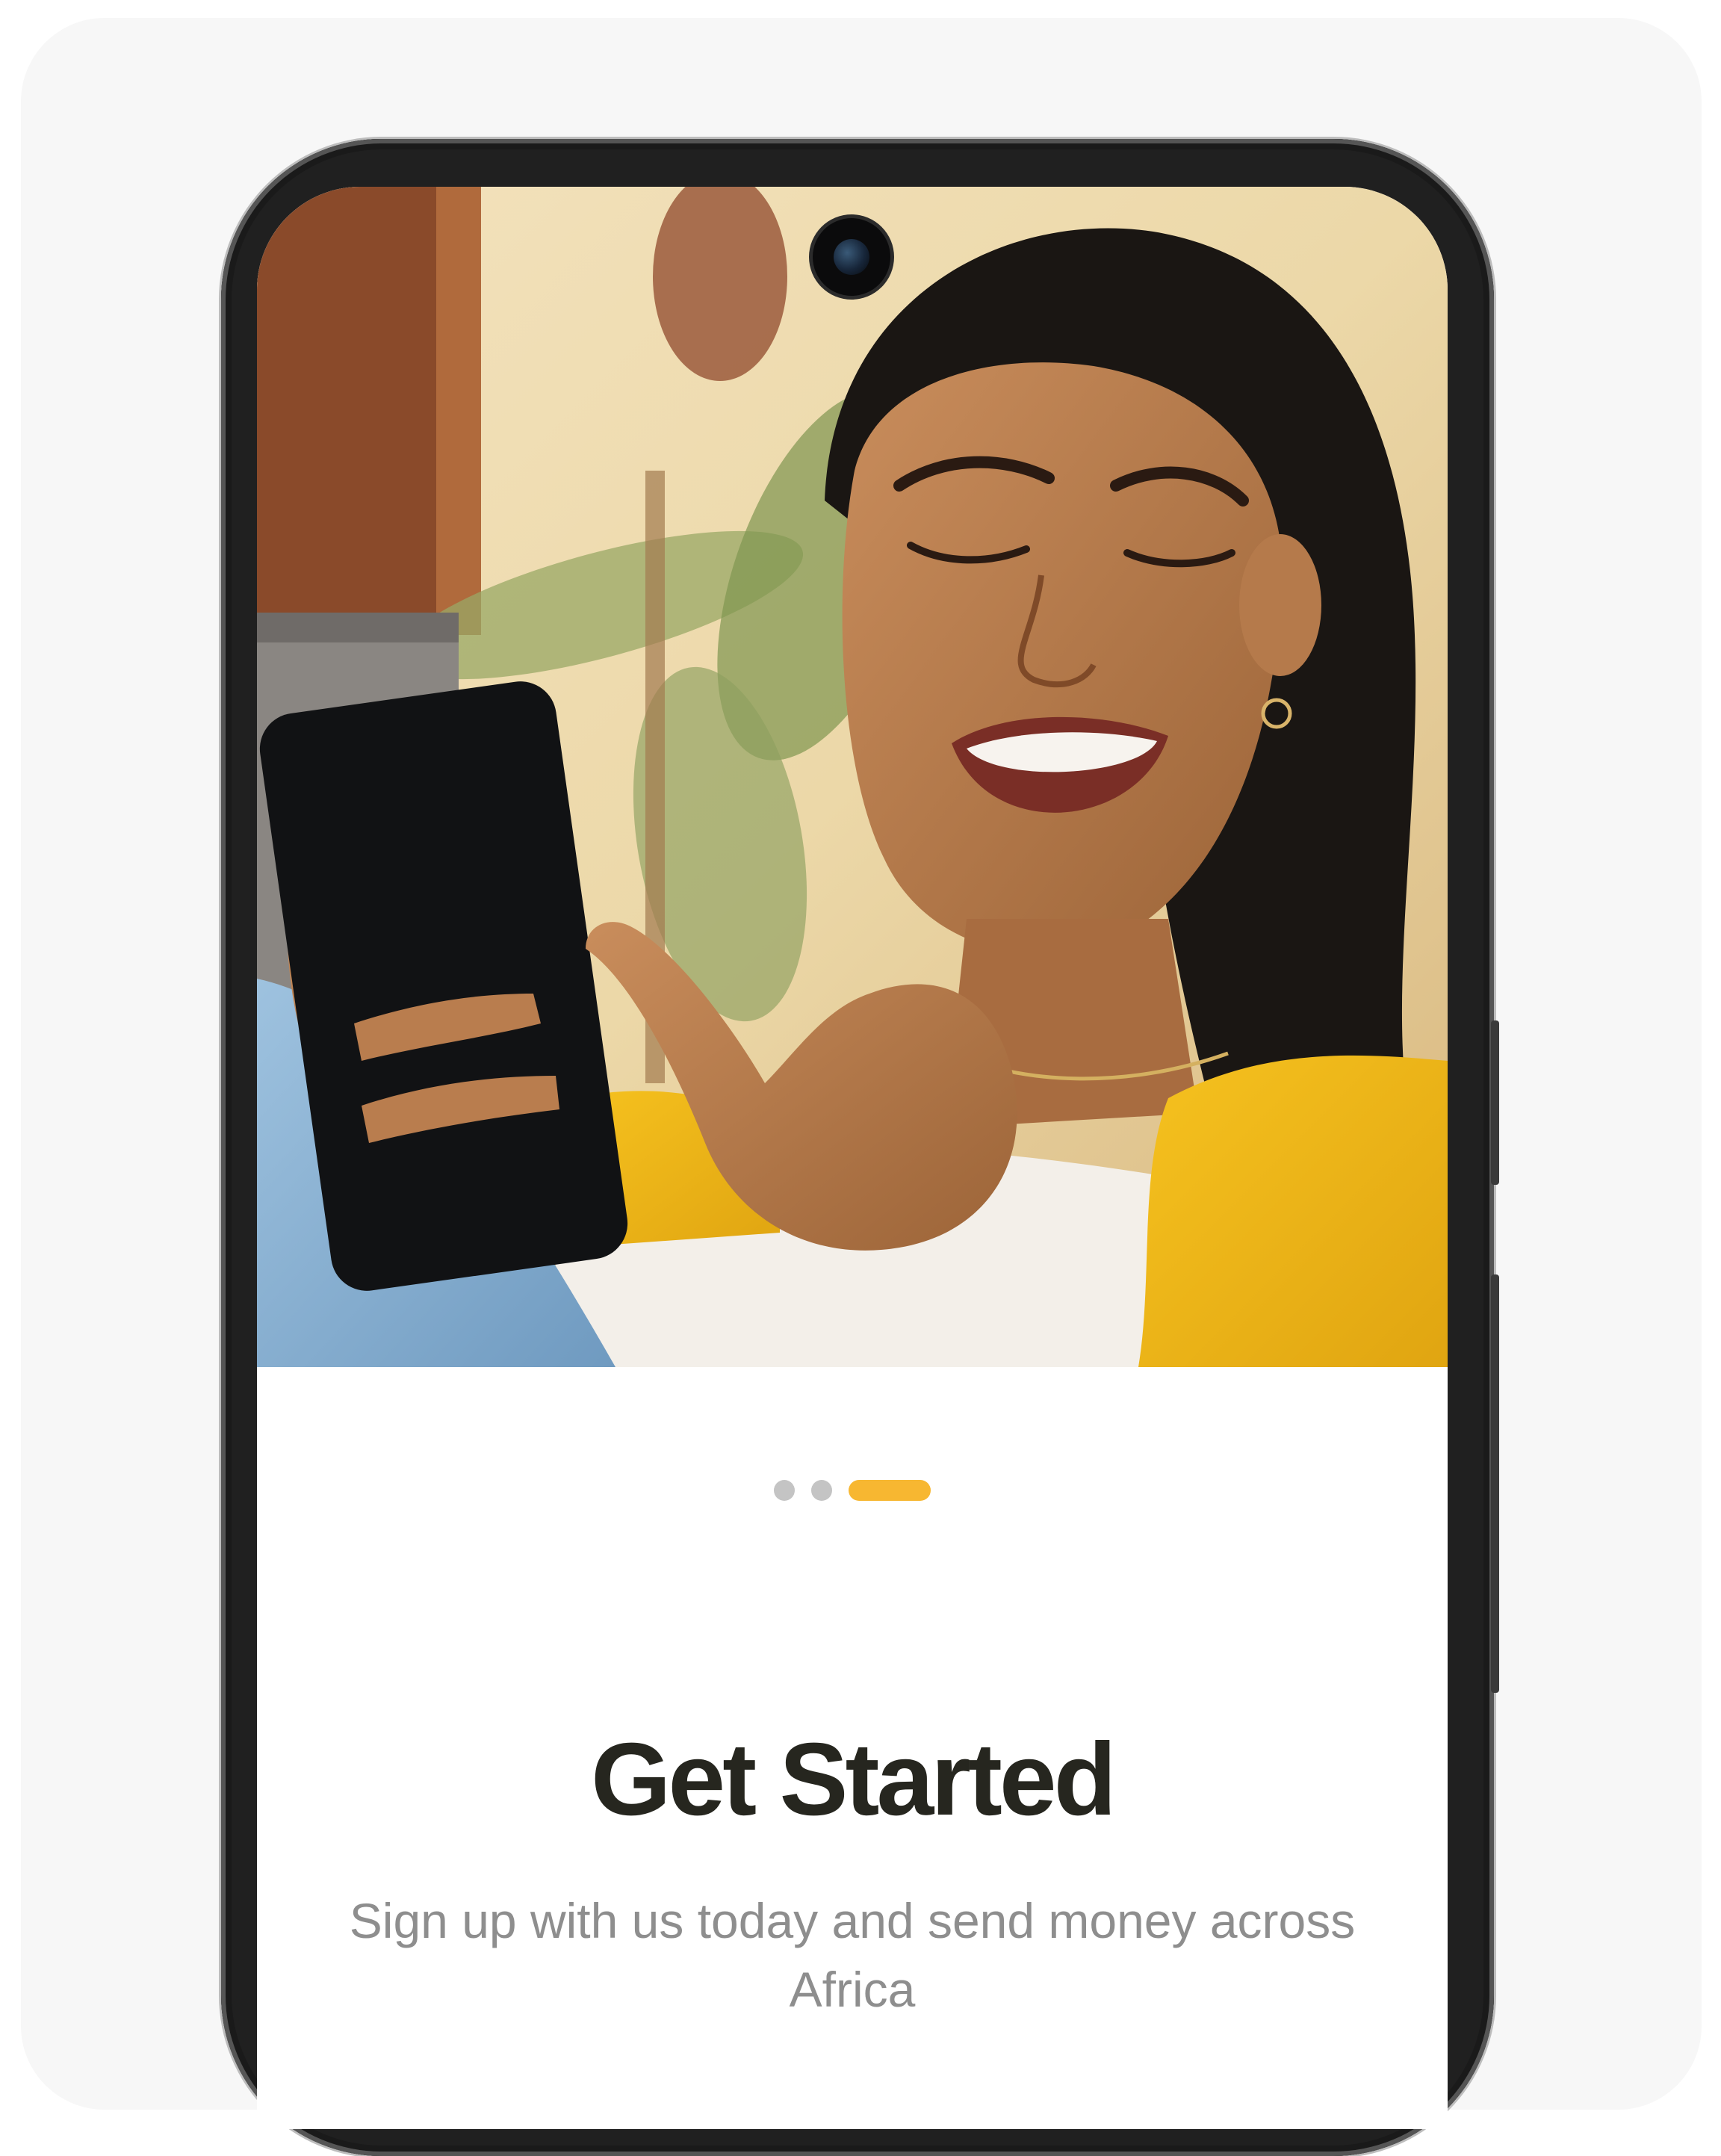 The image size is (1721, 2156). Describe the element at coordinates (1495, 1483) in the screenshot. I see `phone-side-button-lower` at that location.